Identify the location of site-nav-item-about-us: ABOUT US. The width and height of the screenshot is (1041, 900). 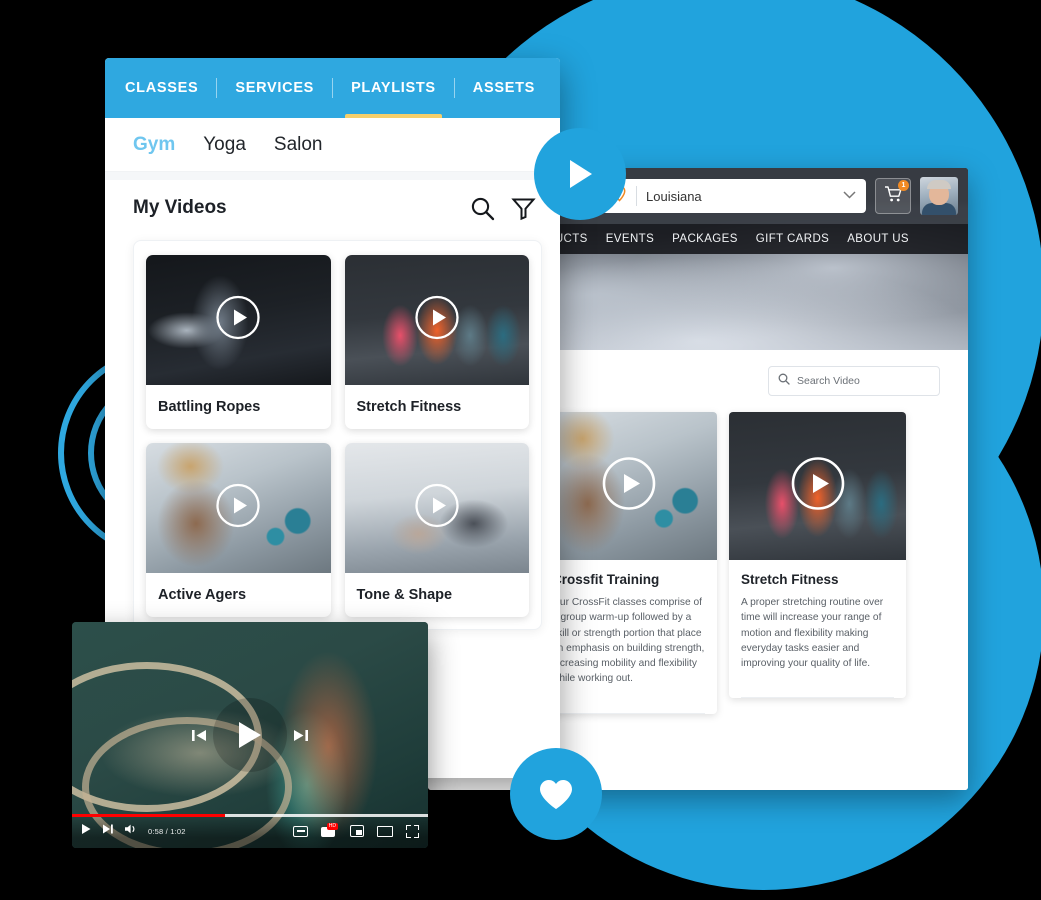
(878, 239).